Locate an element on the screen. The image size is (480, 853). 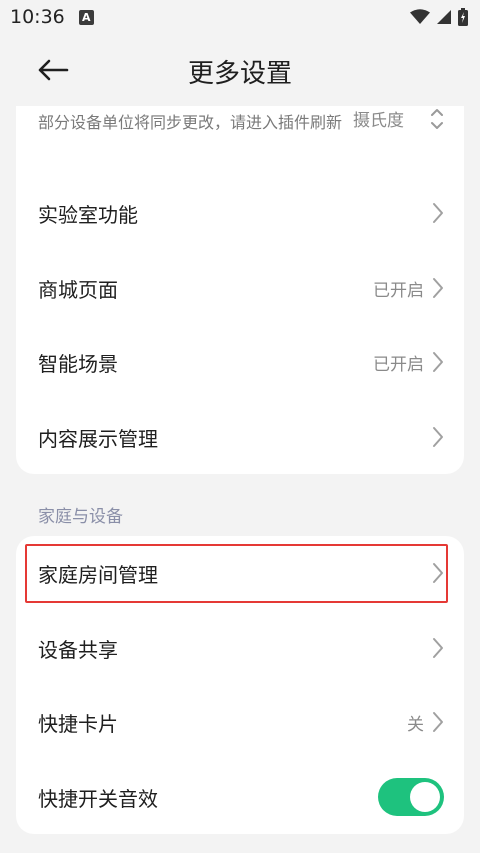
sound-effect-toggle is located at coordinates (411, 797).